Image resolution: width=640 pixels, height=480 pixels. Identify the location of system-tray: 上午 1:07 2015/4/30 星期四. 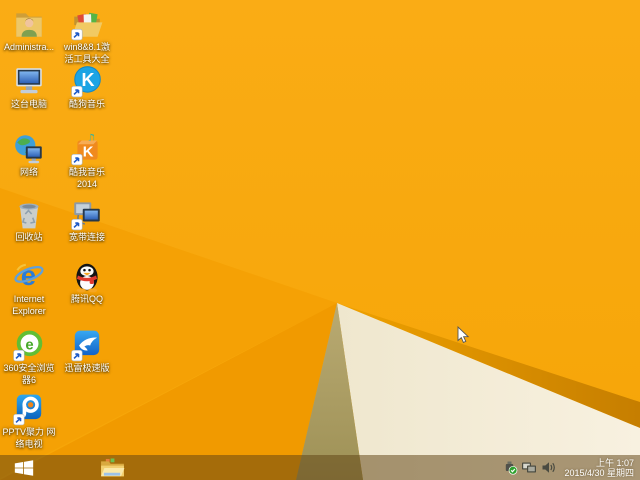
(566, 467).